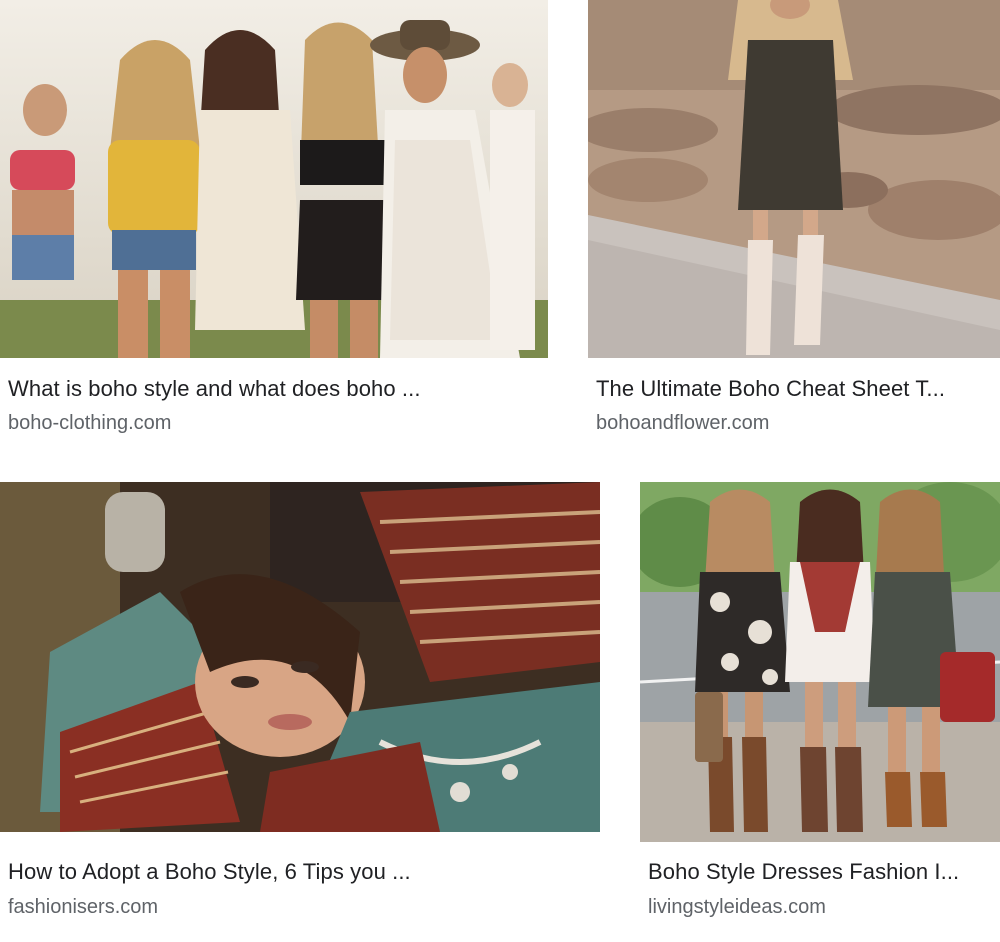  Describe the element at coordinates (737, 907) in the screenshot. I see `result-source: livingstyleideas.com` at that location.